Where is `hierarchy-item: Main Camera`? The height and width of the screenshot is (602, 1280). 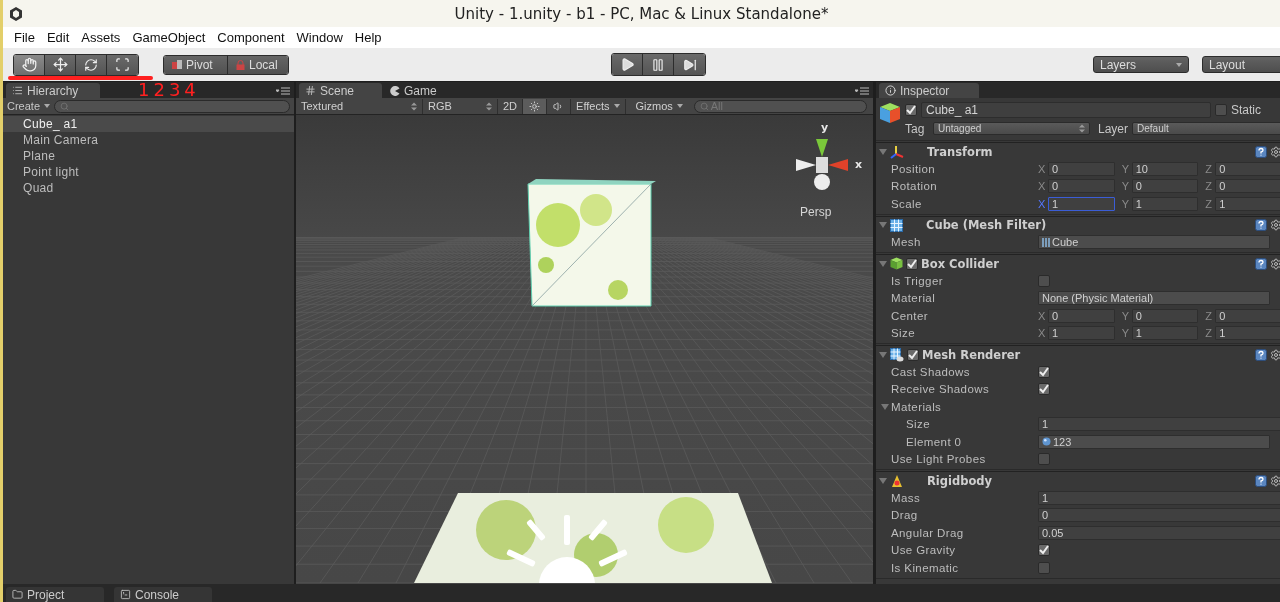 hierarchy-item: Main Camera is located at coordinates (148, 140).